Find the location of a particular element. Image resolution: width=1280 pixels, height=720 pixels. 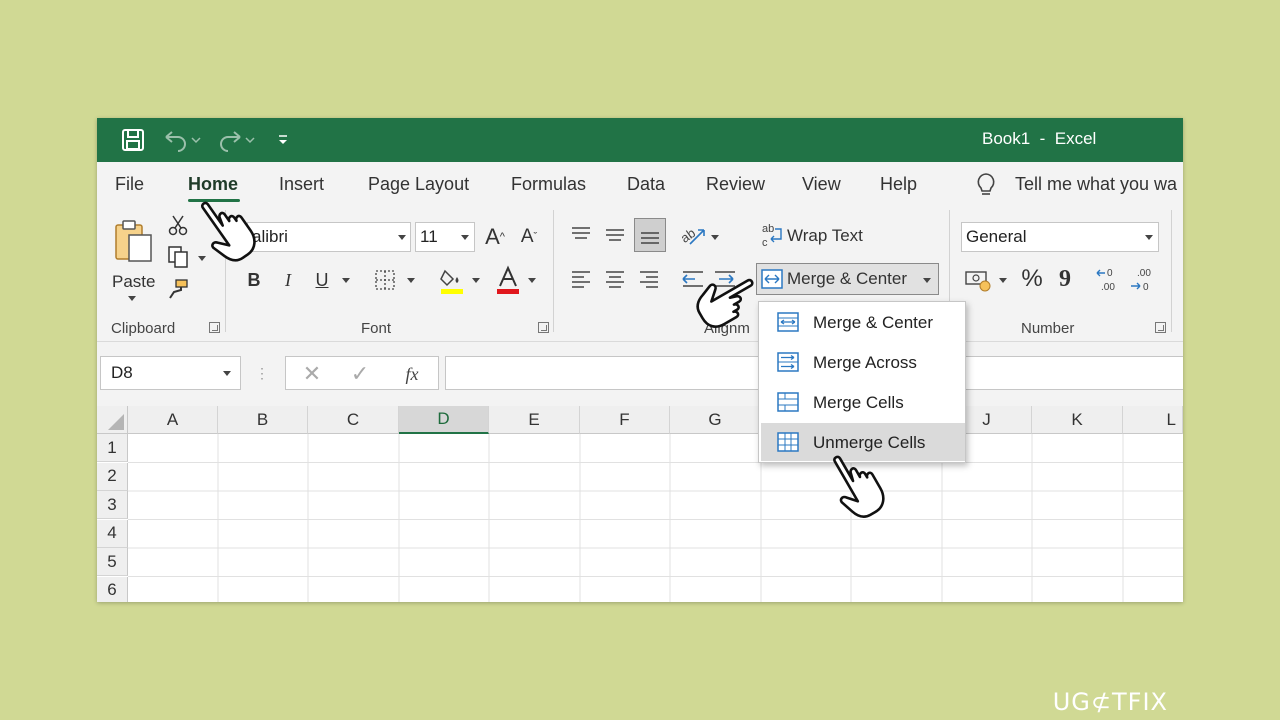

tab-data: Data is located at coordinates (646, 184).